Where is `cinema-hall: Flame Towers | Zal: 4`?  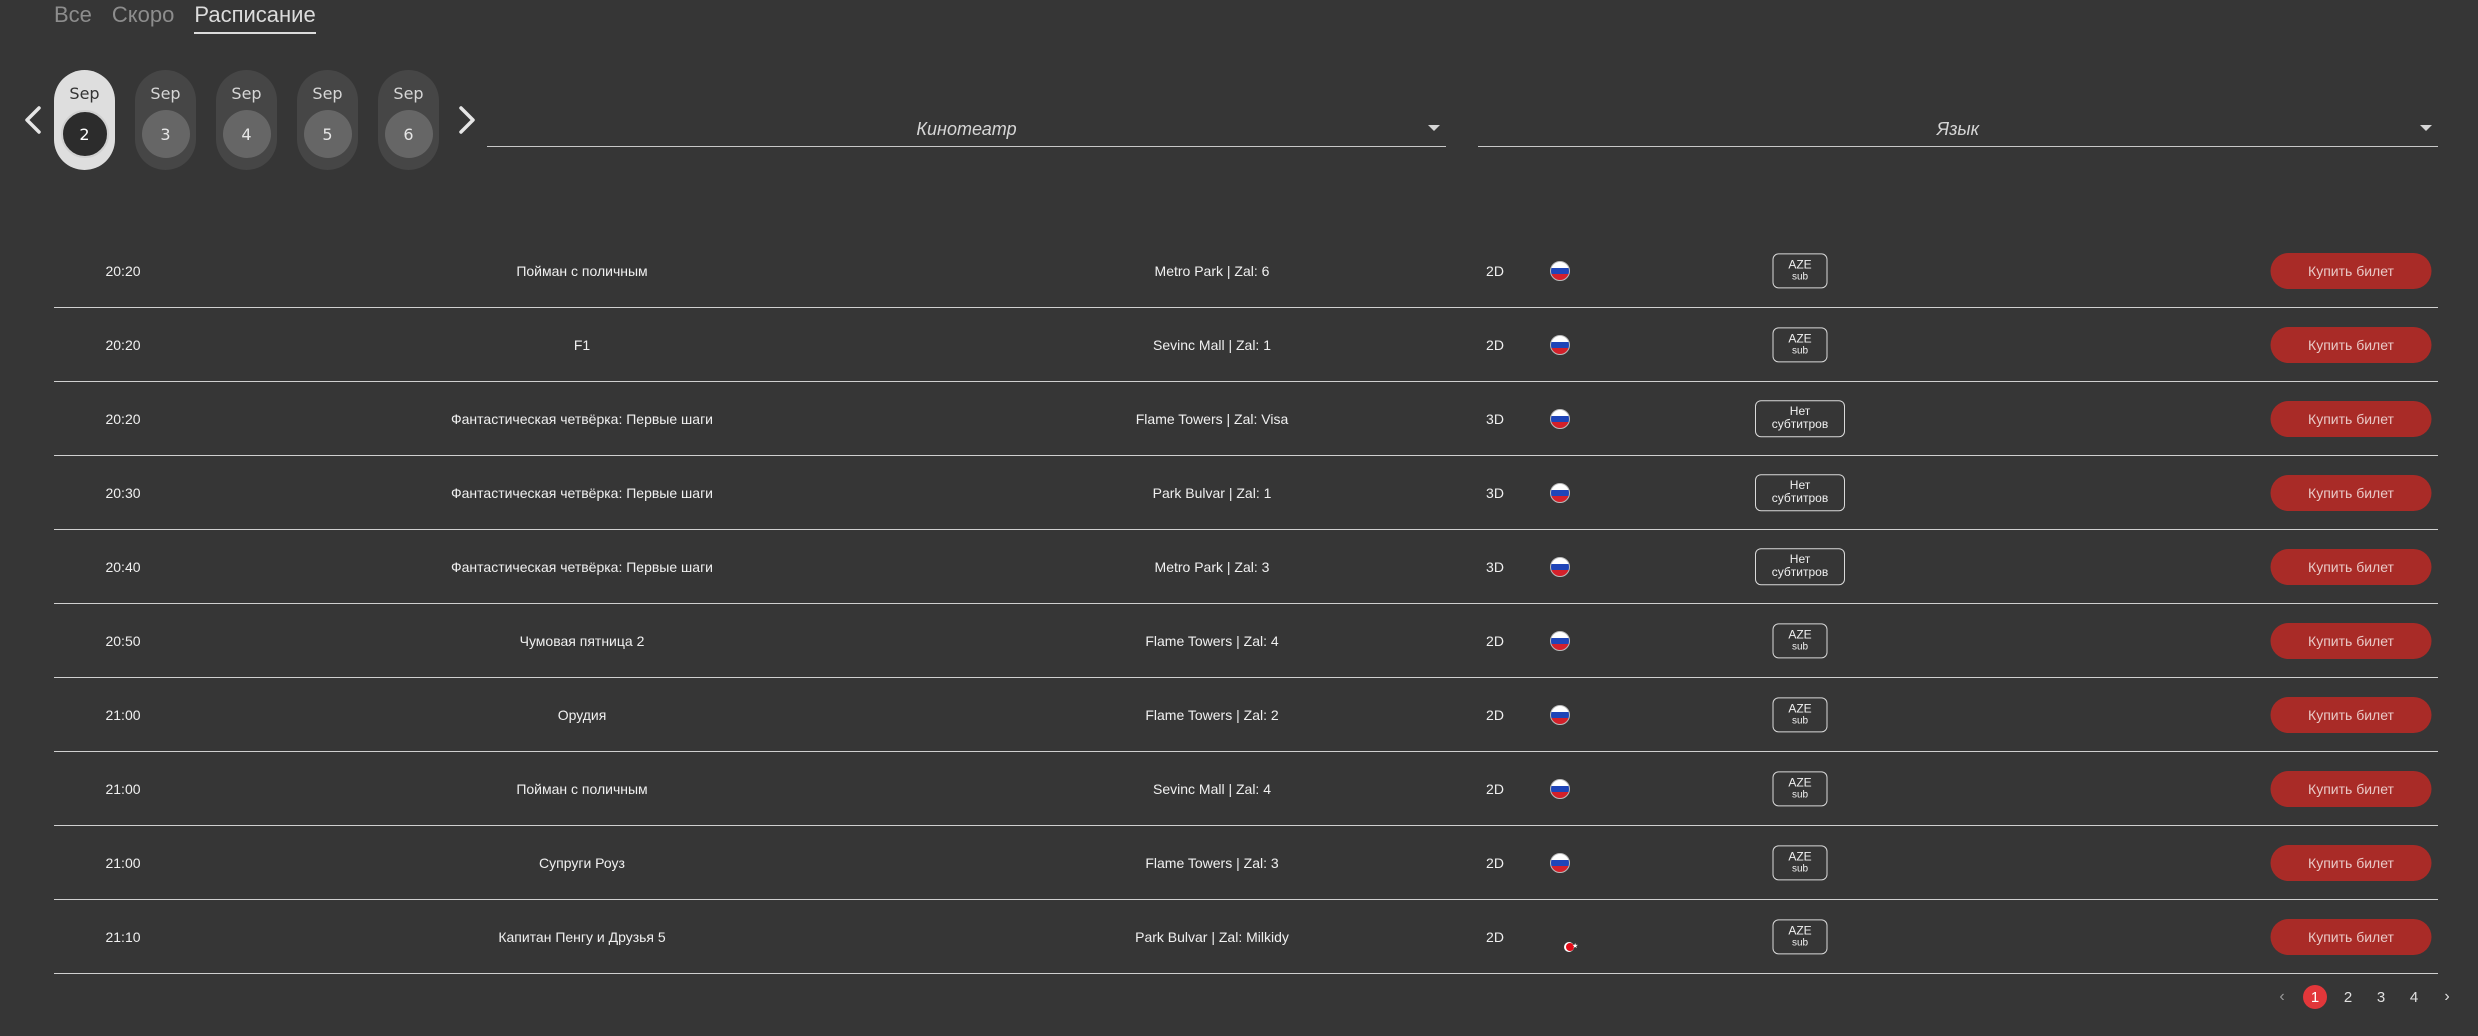 cinema-hall: Flame Towers | Zal: 4 is located at coordinates (1212, 640).